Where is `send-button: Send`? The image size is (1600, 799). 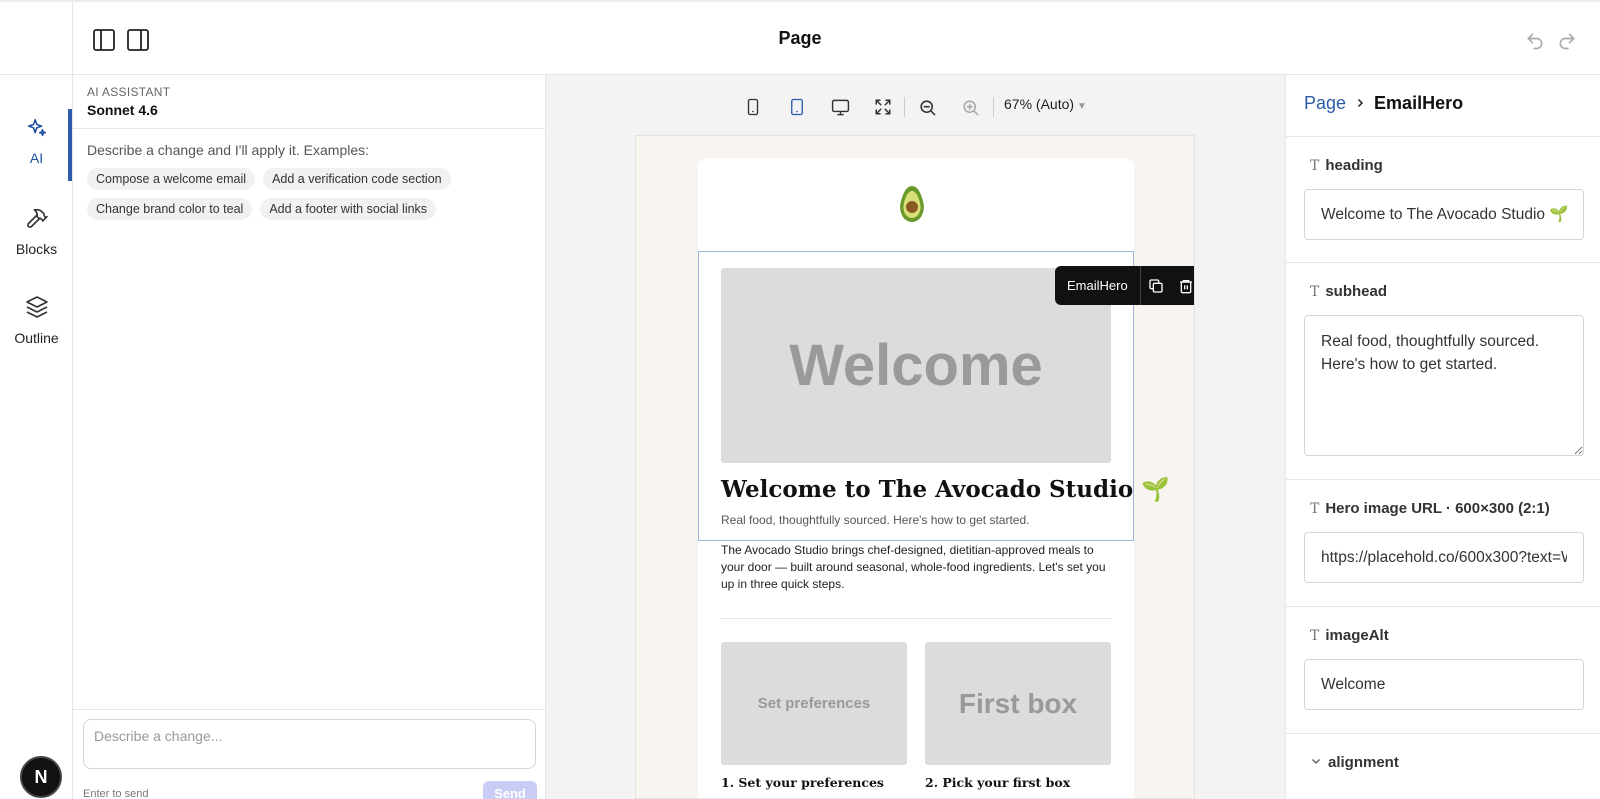 send-button: Send is located at coordinates (510, 790).